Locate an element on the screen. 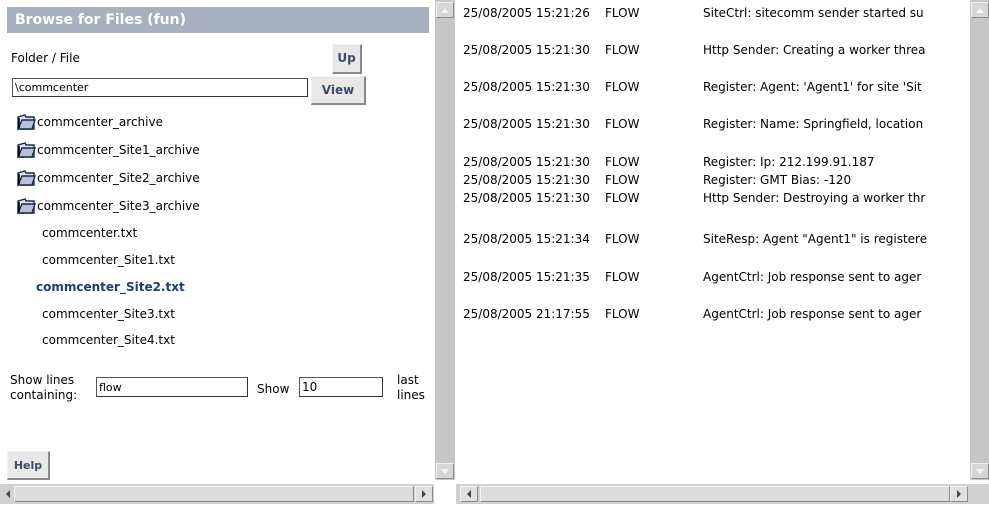 The image size is (989, 507). show-lines-label: Show lines containing: is located at coordinates (43, 388).